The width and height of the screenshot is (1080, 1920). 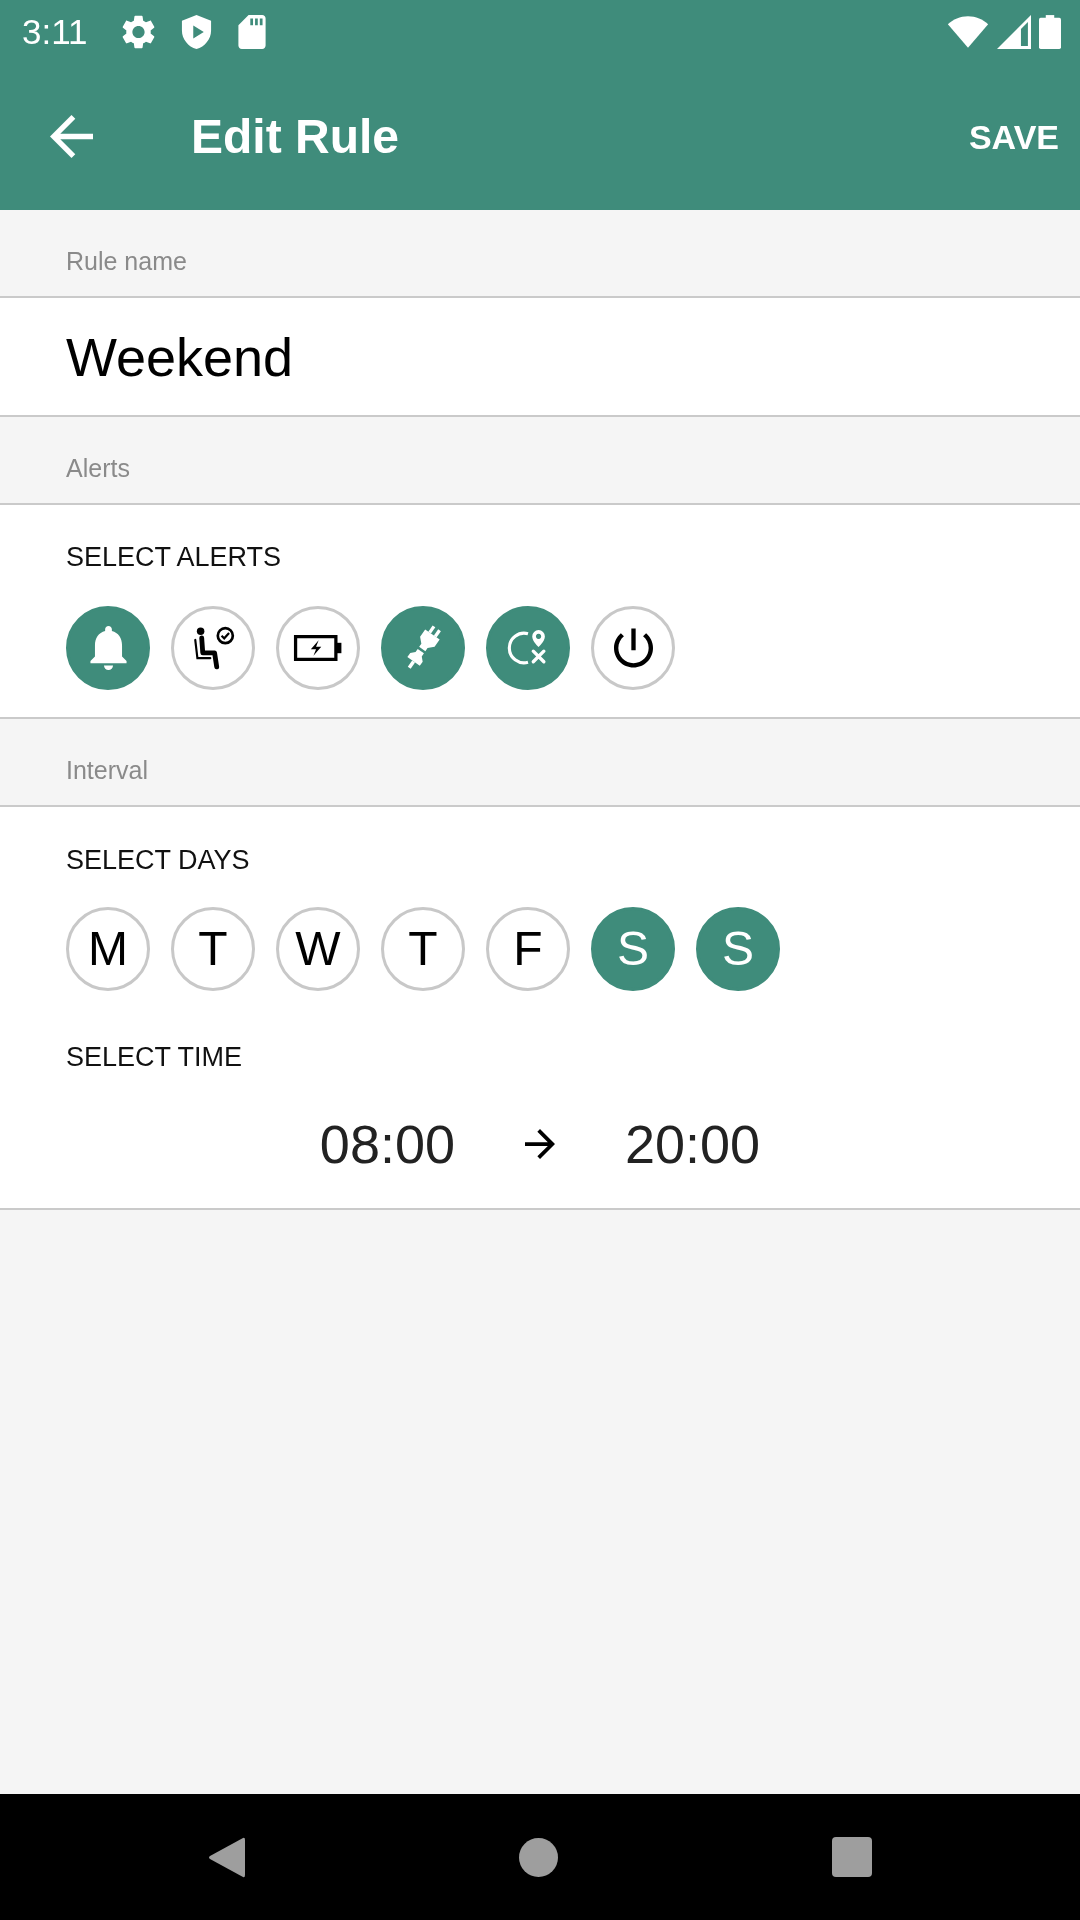 I want to click on rule-name-field: Weekend, so click(x=540, y=357).